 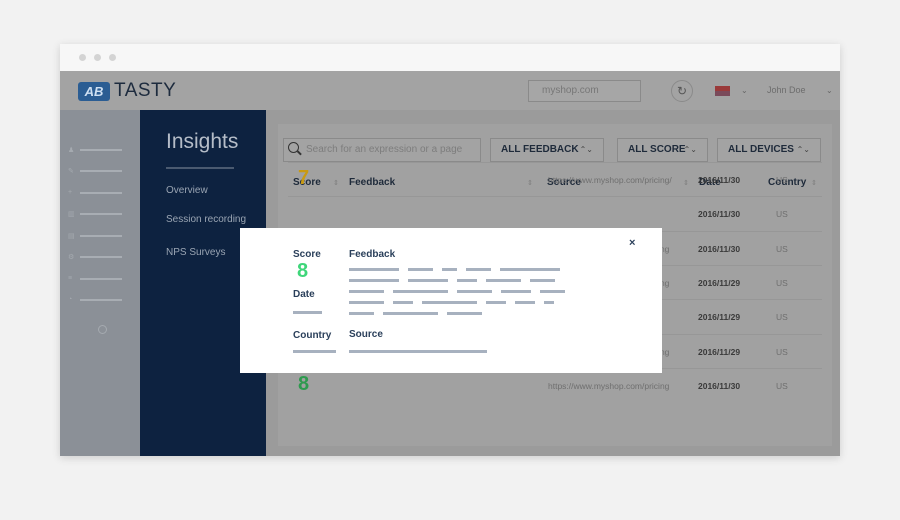 What do you see at coordinates (632, 243) in the screenshot?
I see `close-icon: ×` at bounding box center [632, 243].